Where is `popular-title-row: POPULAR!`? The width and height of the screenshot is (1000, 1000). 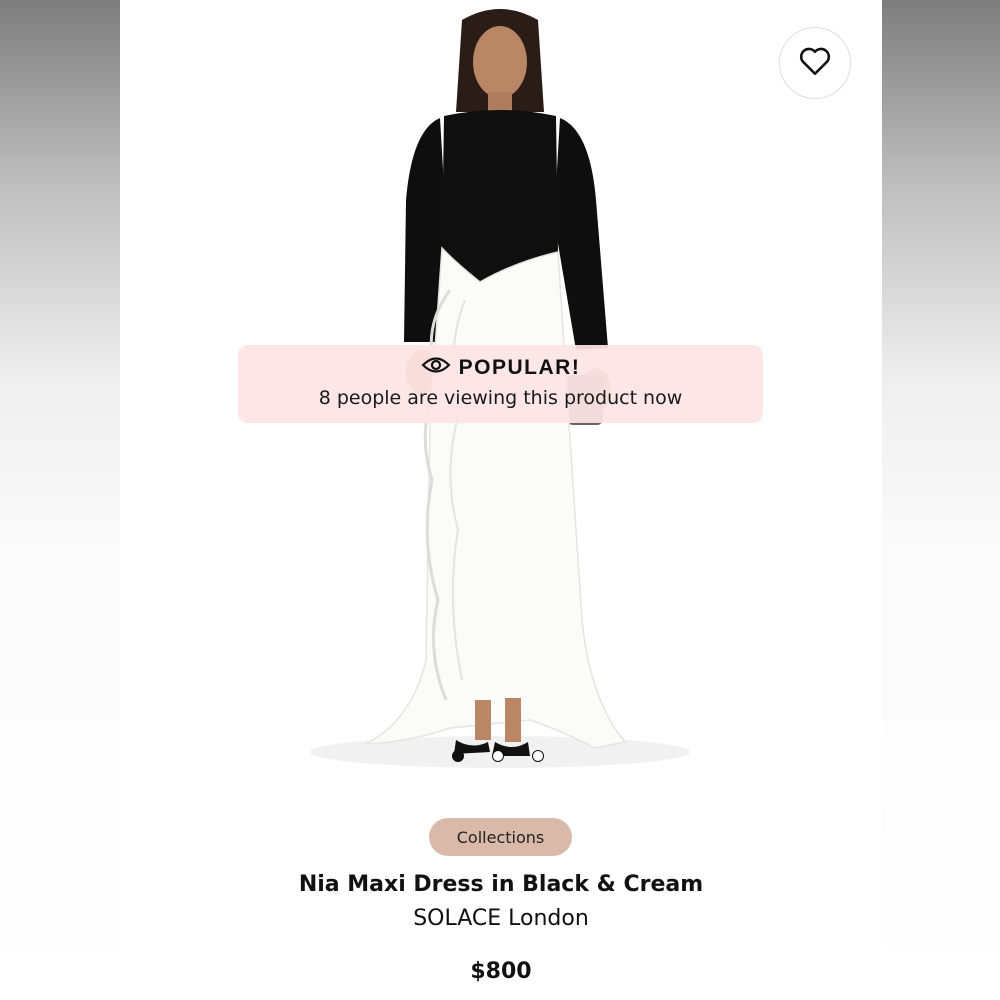 popular-title-row: POPULAR! is located at coordinates (500, 368).